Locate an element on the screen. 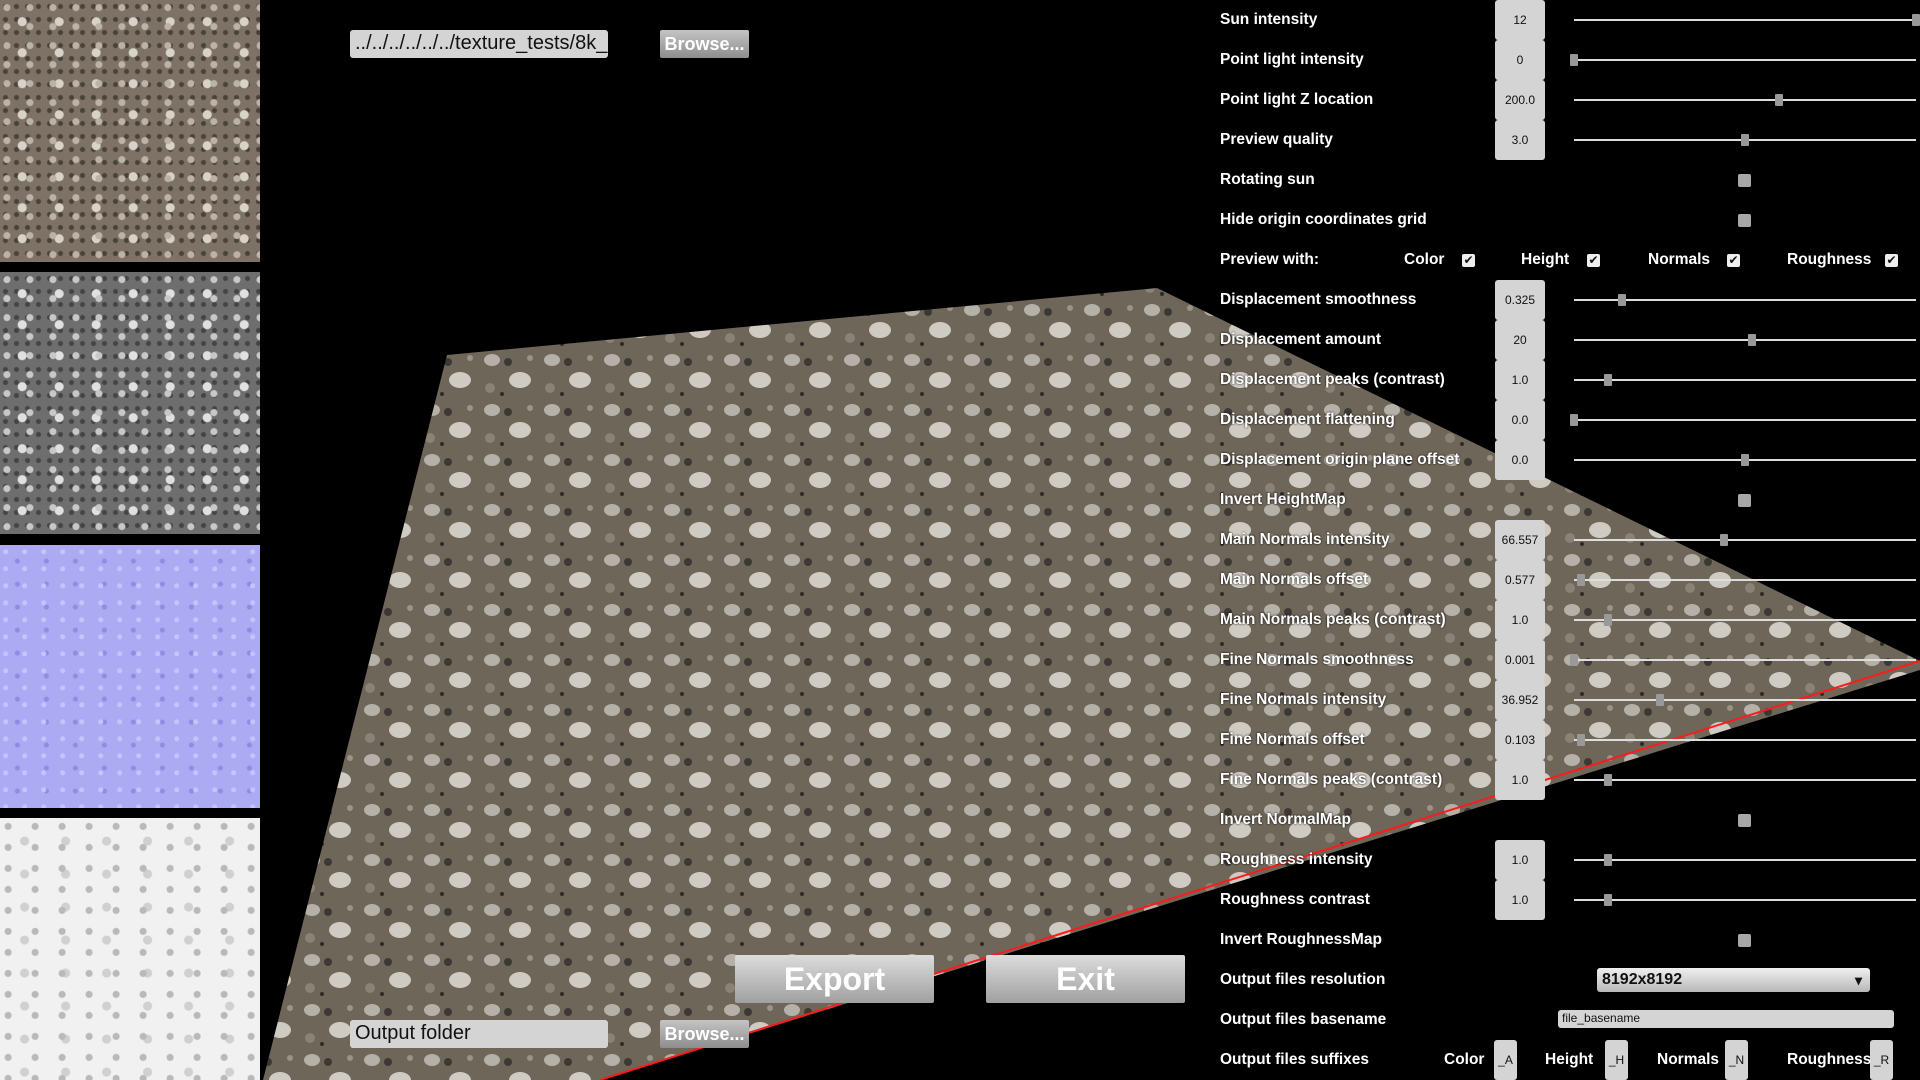 The height and width of the screenshot is (1080, 1920). setting-row-fine-normals-smoothness: Fine Normals smoothness 0.001 is located at coordinates (1570, 660).